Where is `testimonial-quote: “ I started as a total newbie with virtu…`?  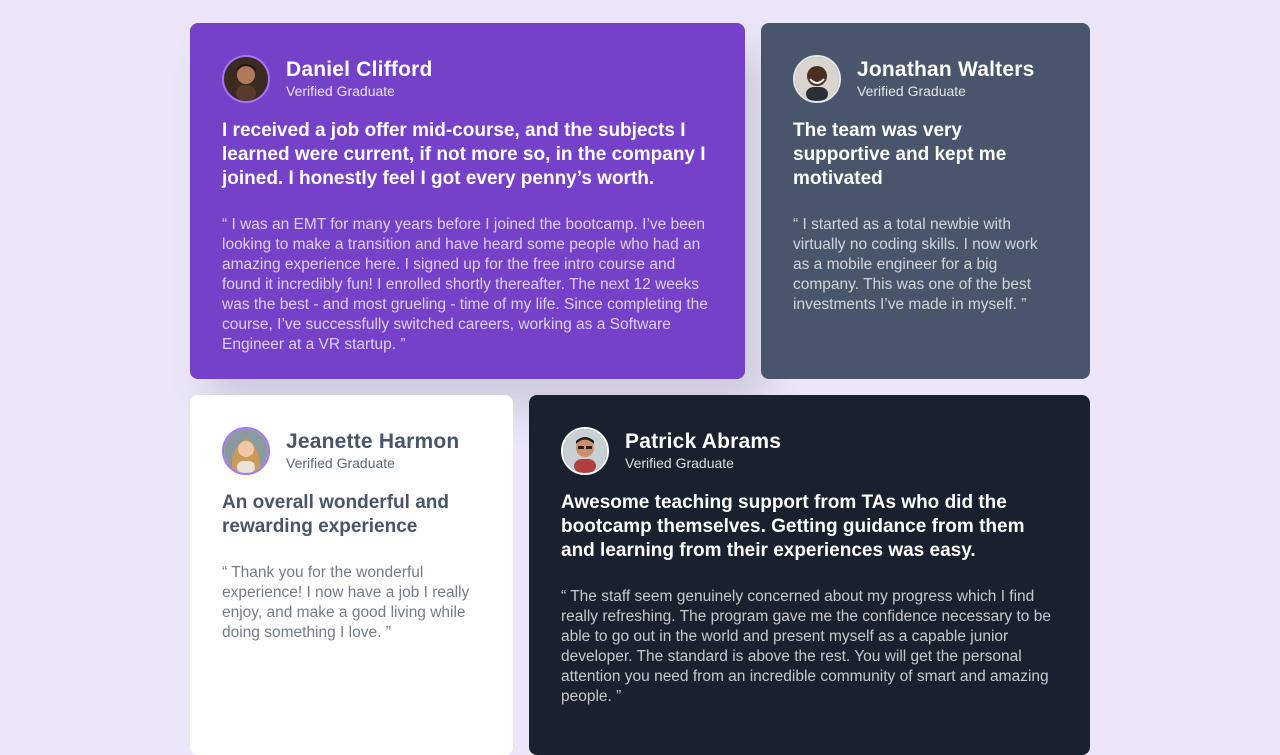
testimonial-quote: “ I started as a total newbie with virtu… is located at coordinates (915, 264).